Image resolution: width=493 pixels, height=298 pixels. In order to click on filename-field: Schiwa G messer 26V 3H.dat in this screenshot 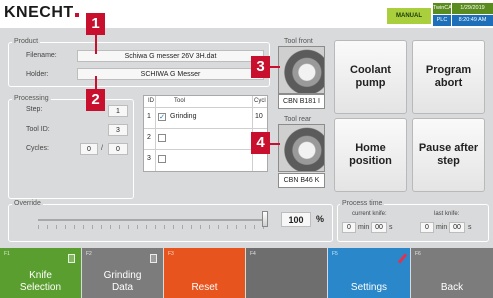, I will do `click(170, 56)`.